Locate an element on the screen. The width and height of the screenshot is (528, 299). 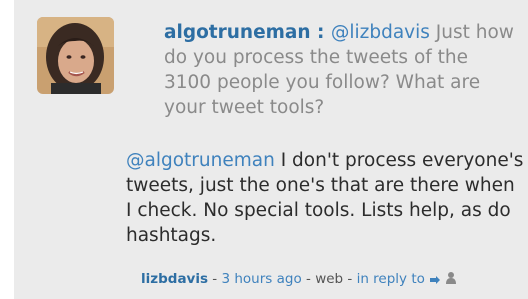
in-reply-to-link: in reply to is located at coordinates (391, 279).